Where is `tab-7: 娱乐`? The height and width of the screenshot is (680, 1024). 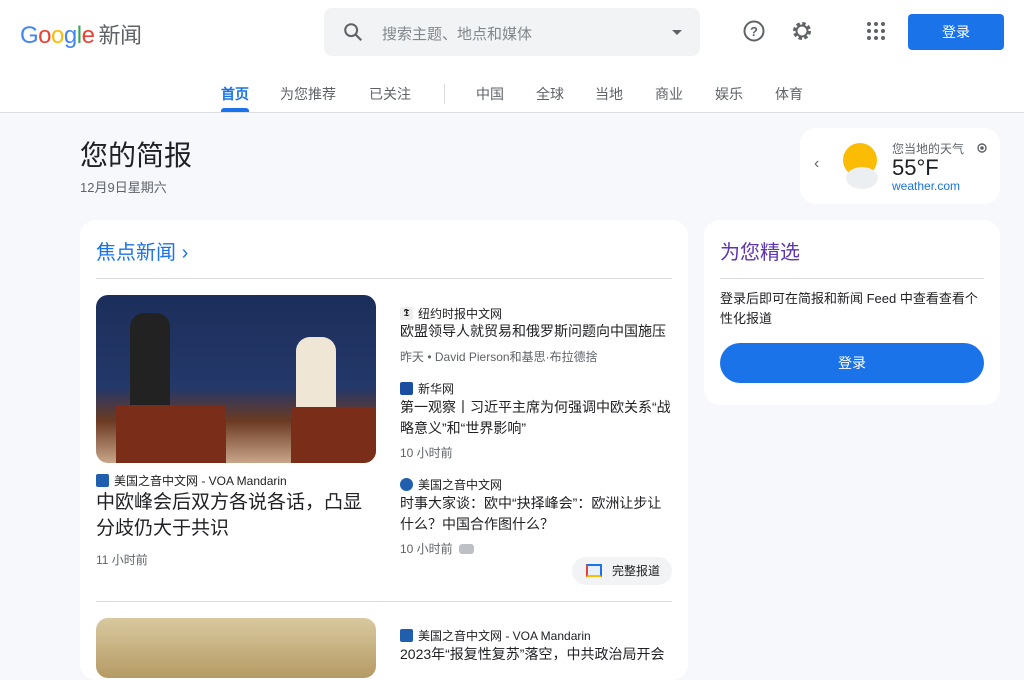 tab-7: 娱乐 is located at coordinates (729, 94).